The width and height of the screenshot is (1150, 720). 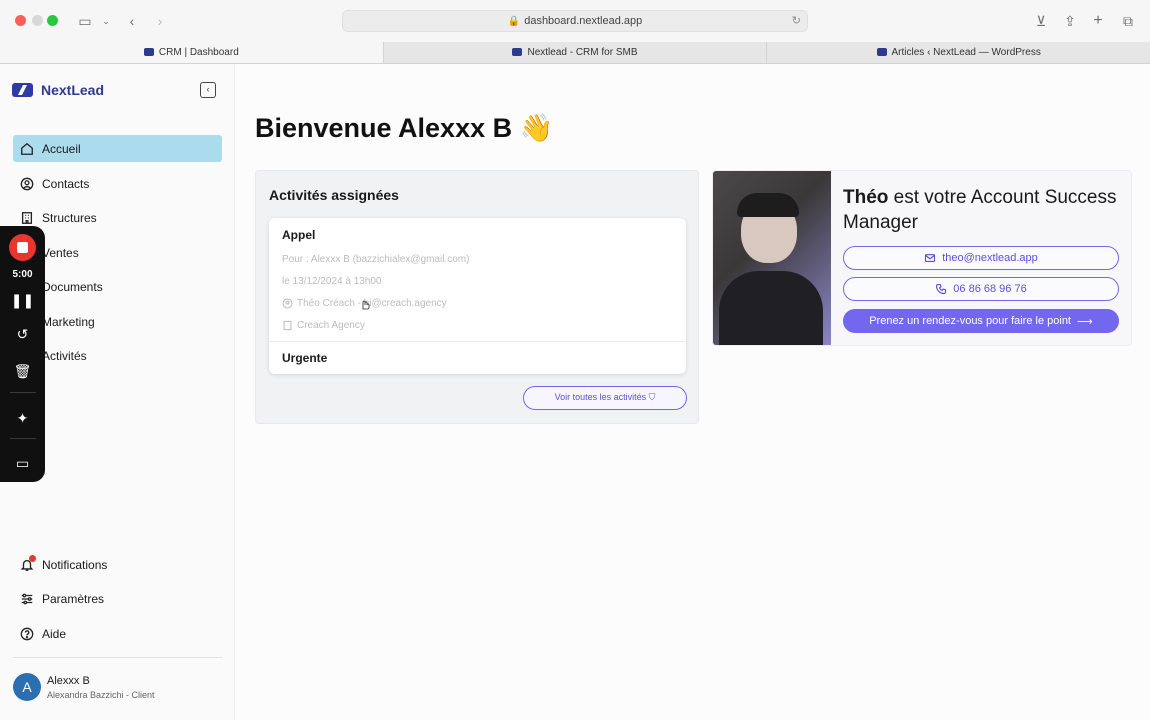 What do you see at coordinates (208, 90) in the screenshot?
I see `collapse-sidebar-button: ‹` at bounding box center [208, 90].